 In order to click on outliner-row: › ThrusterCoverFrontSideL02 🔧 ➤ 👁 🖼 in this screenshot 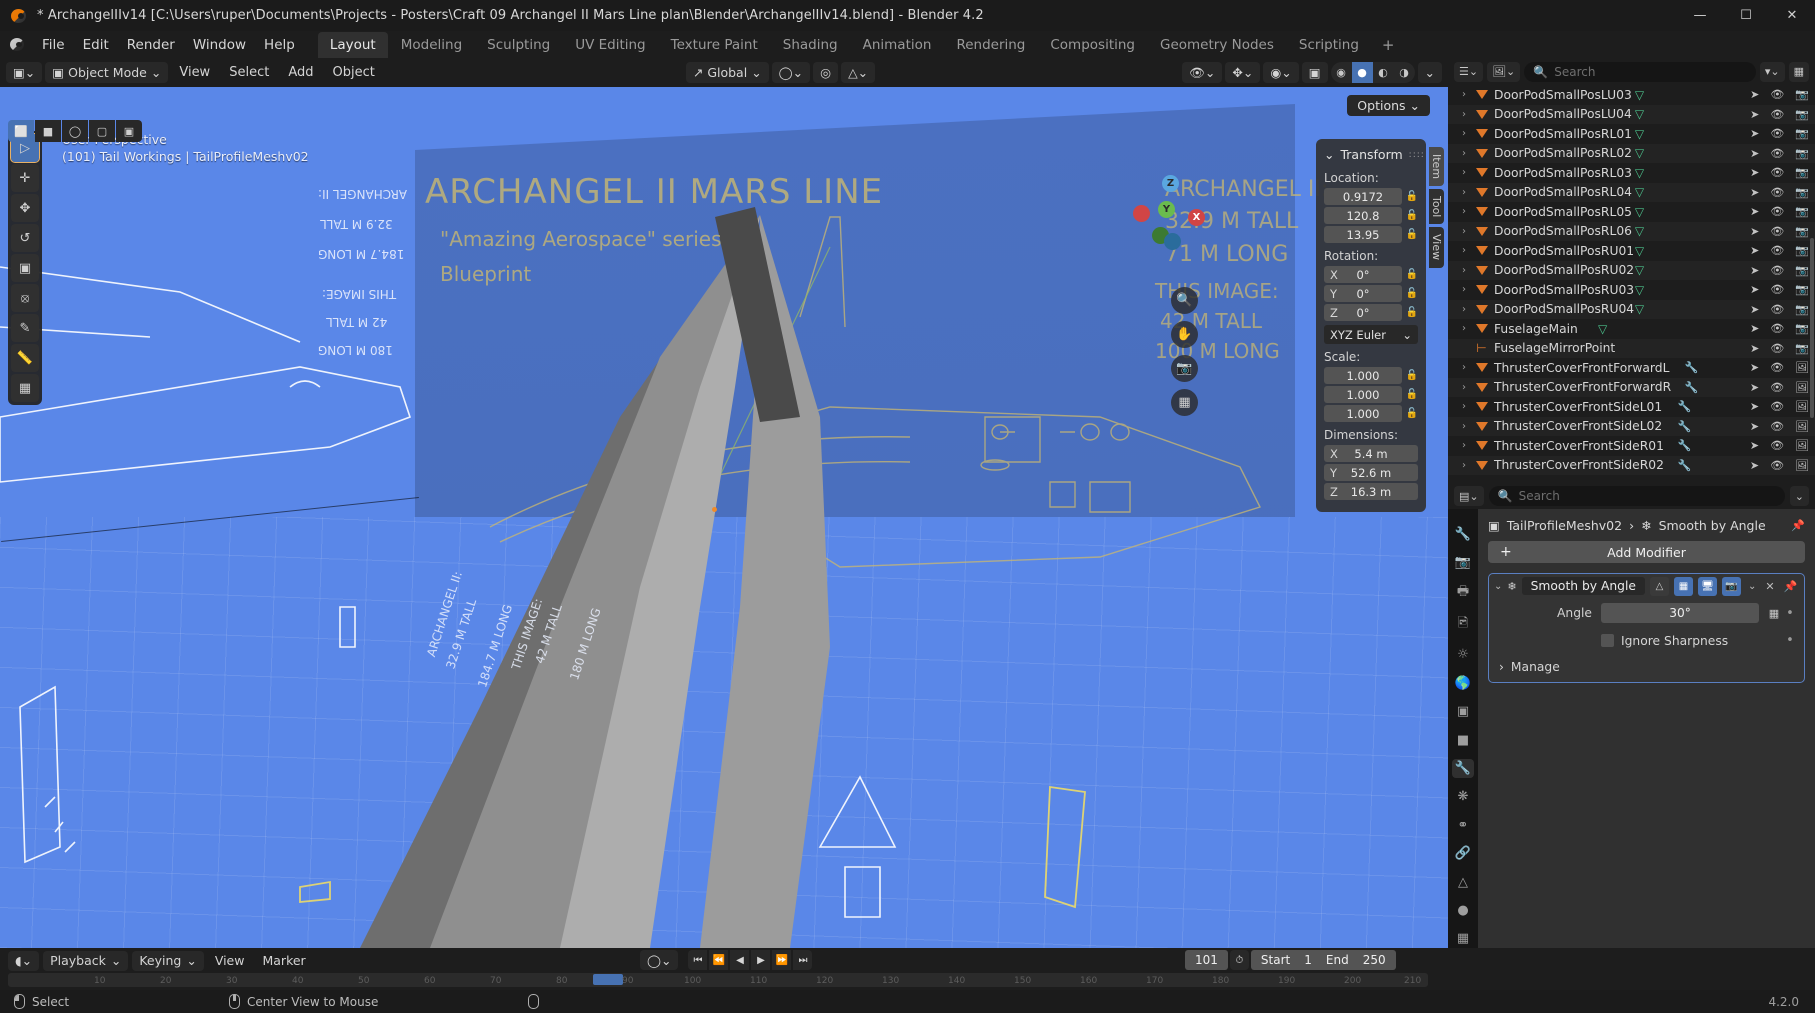, I will do `click(1631, 426)`.